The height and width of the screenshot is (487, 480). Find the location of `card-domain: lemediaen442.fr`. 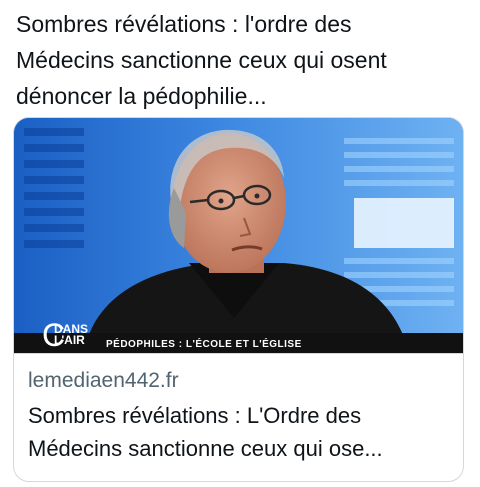

card-domain: lemediaen442.fr is located at coordinates (103, 381).